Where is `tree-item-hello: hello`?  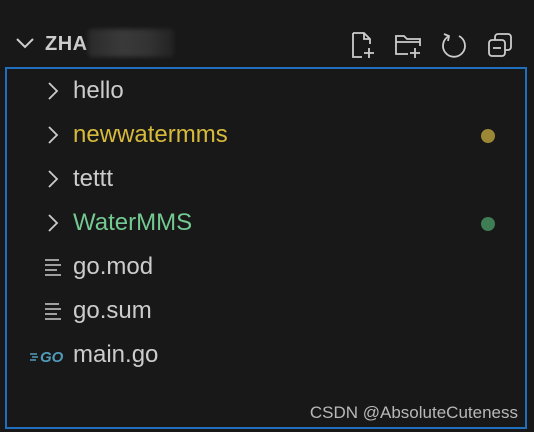
tree-item-hello: hello is located at coordinates (266, 91).